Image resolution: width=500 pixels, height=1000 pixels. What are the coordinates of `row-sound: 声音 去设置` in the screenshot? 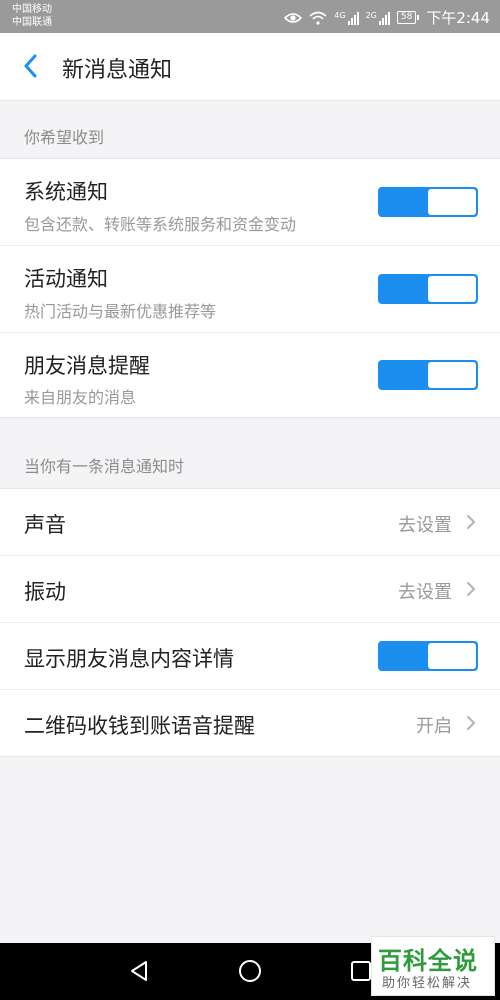 It's located at (250, 522).